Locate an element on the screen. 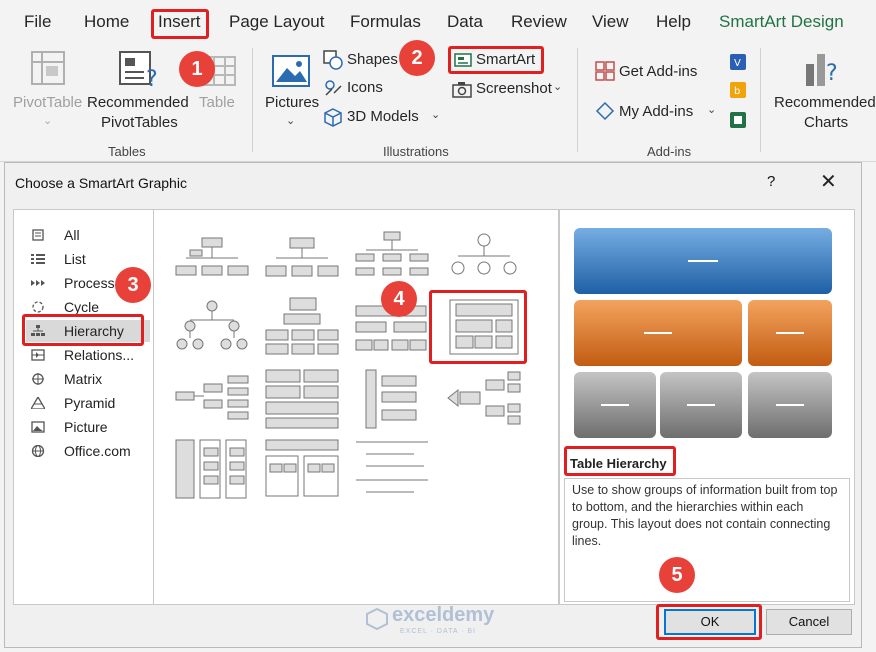 Image resolution: width=876 pixels, height=652 pixels. ok-button-highlight is located at coordinates (709, 622).